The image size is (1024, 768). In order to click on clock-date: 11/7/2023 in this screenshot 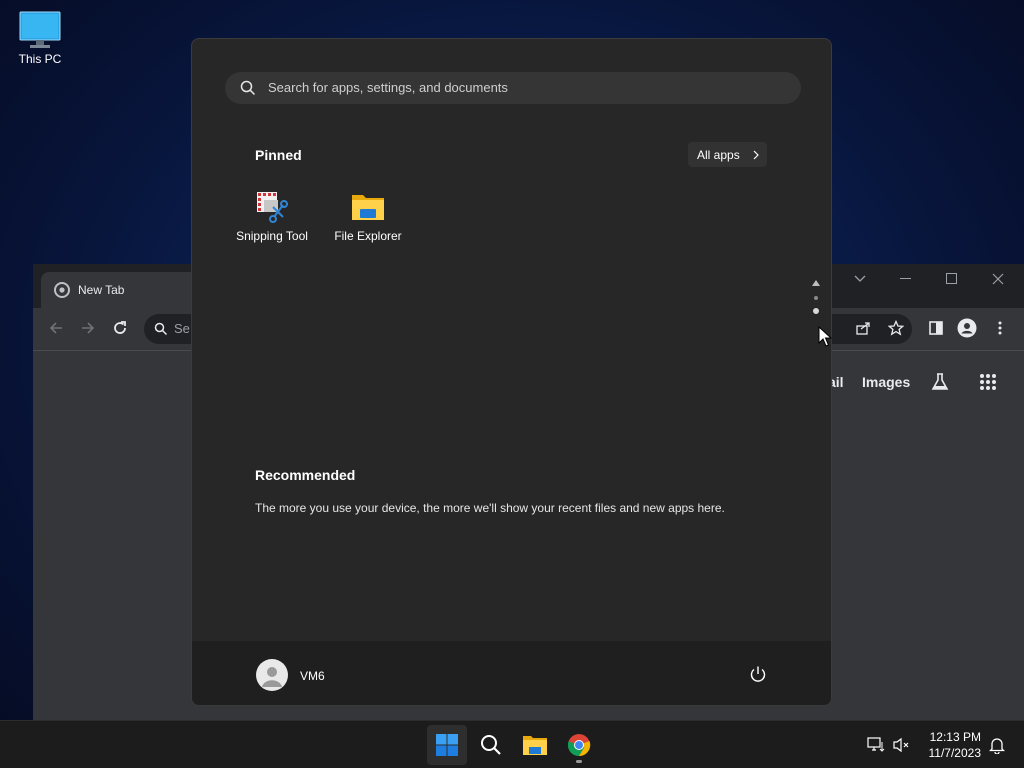, I will do `click(955, 753)`.